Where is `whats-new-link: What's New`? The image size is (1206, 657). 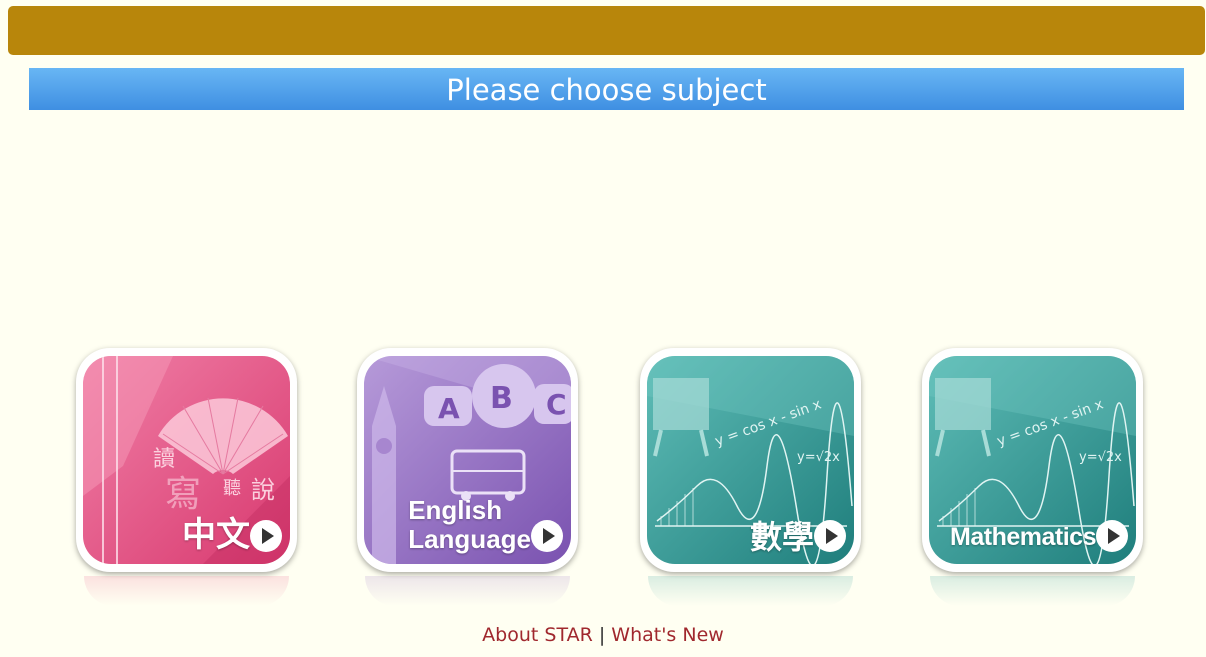 whats-new-link: What's New is located at coordinates (667, 635).